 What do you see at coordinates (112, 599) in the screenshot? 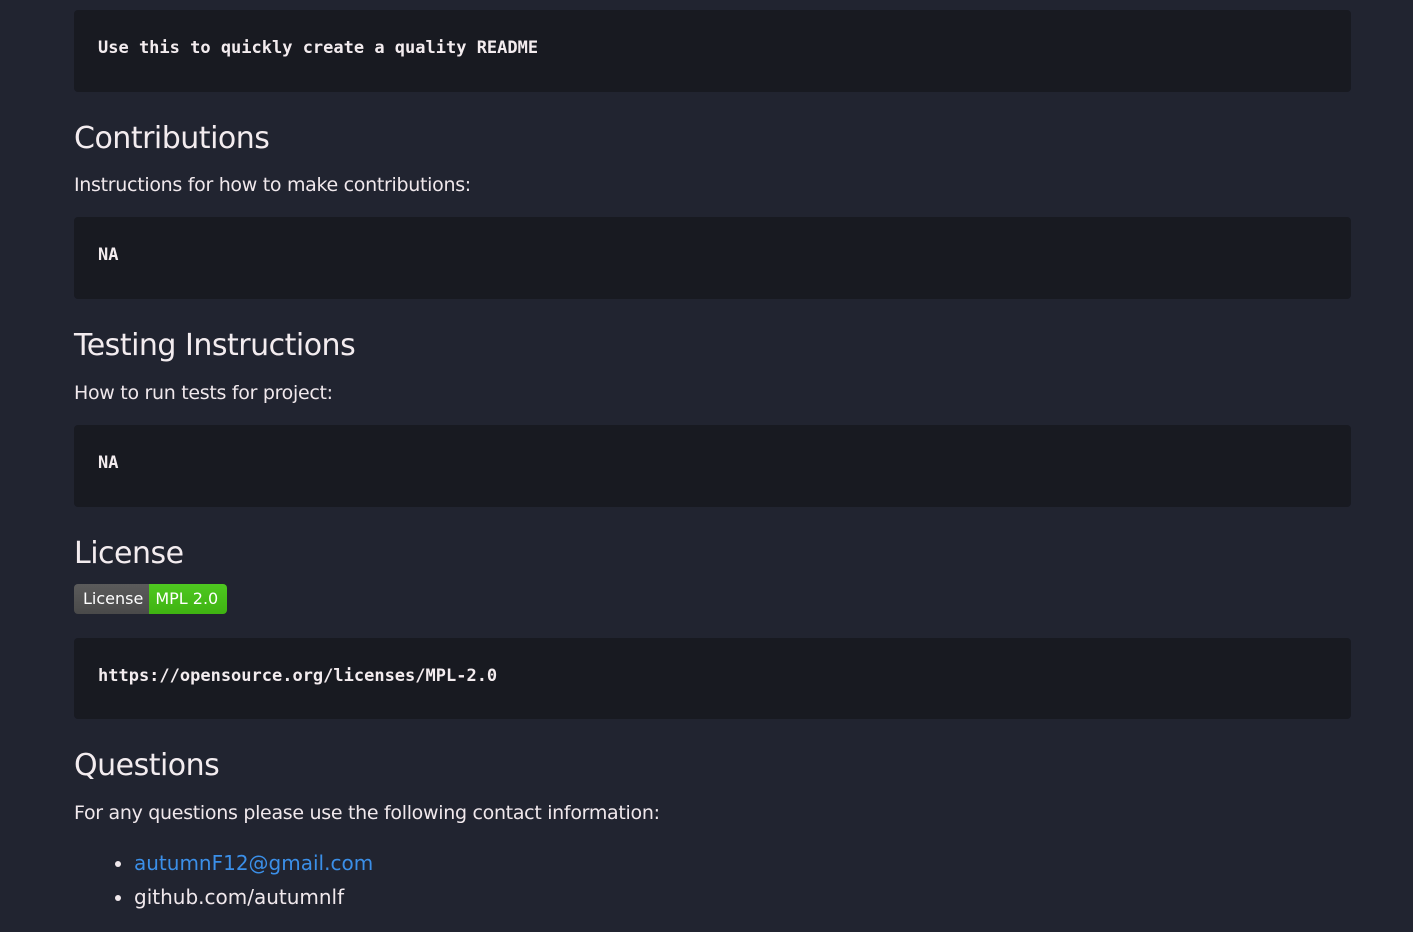
I see `license-badge-label: License` at bounding box center [112, 599].